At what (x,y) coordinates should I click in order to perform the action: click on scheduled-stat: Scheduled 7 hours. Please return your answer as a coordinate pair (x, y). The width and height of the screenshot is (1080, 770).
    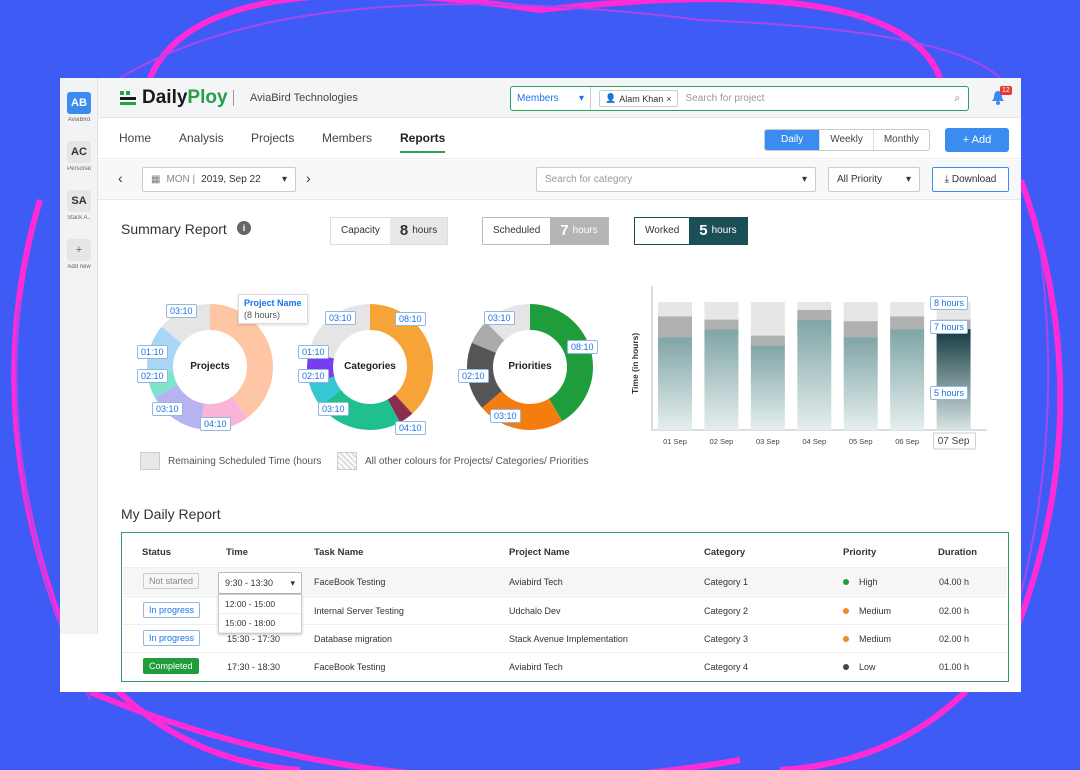
    Looking at the image, I should click on (545, 231).